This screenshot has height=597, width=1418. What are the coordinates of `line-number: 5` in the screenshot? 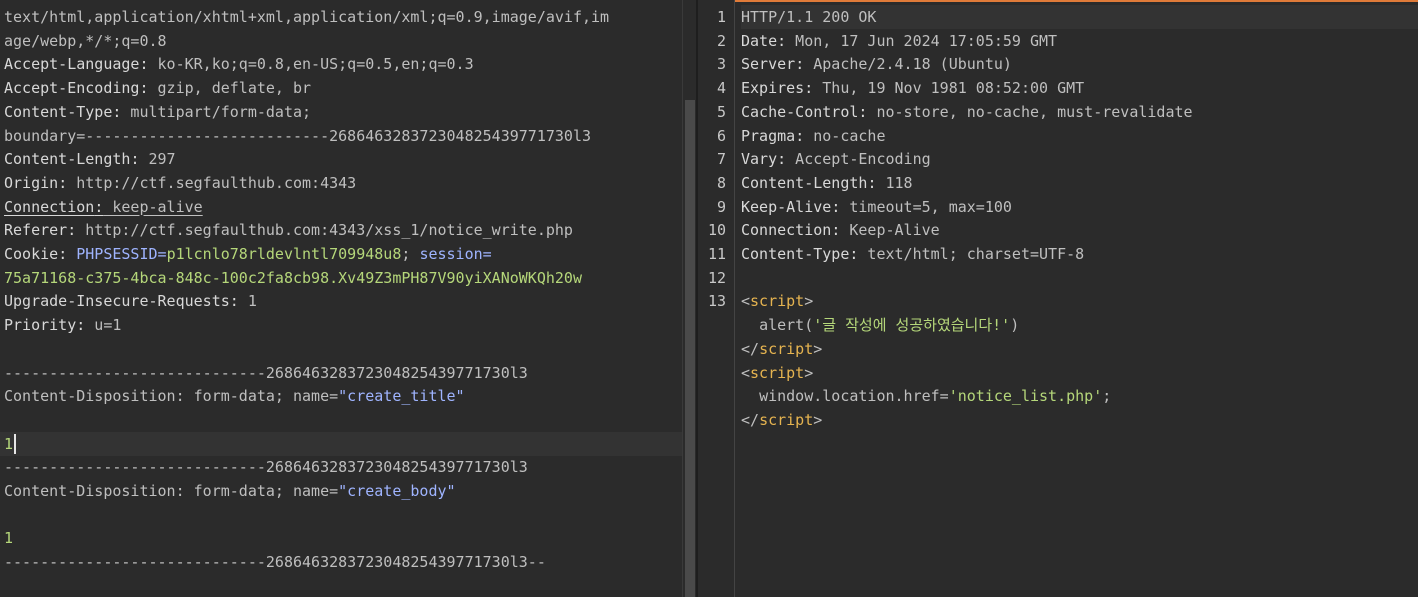 It's located at (721, 111).